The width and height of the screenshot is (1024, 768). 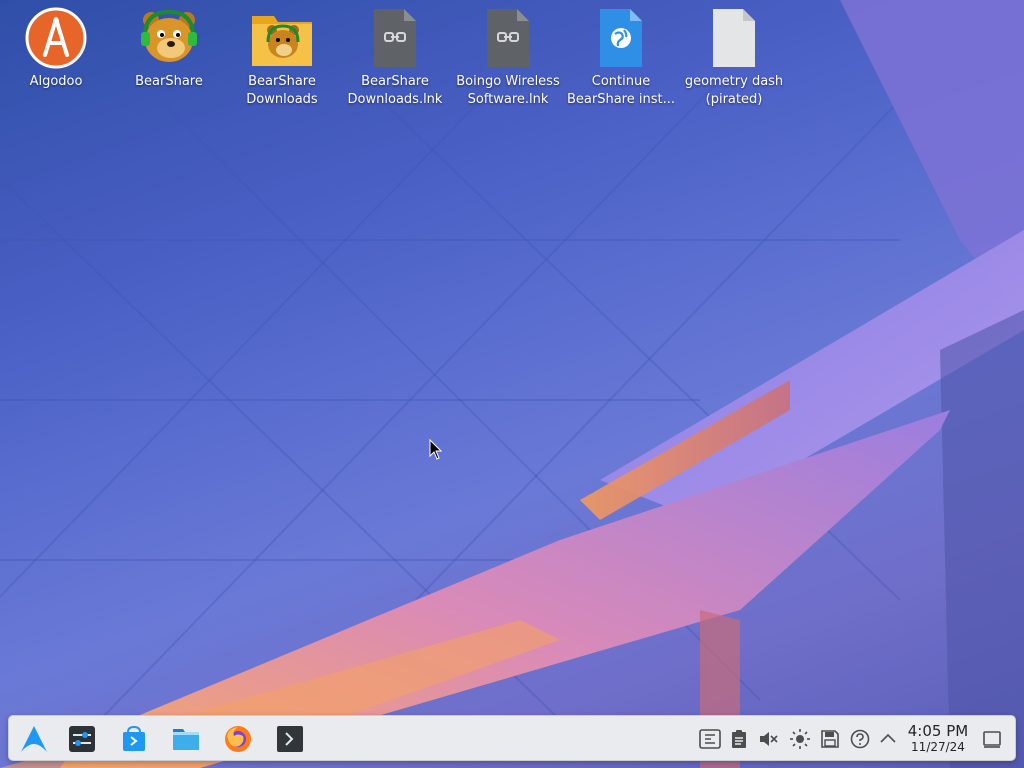 I want to click on desktop-icon-label: geometry dash (pirated), so click(x=734, y=90).